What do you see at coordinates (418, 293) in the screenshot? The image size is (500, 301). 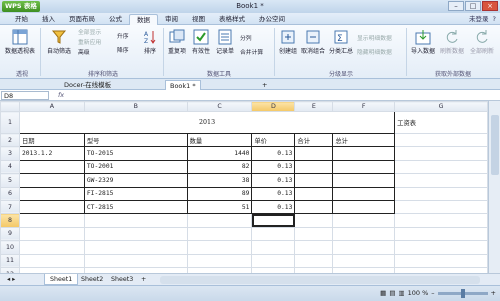 I see `zoom-level: 100 %` at bounding box center [418, 293].